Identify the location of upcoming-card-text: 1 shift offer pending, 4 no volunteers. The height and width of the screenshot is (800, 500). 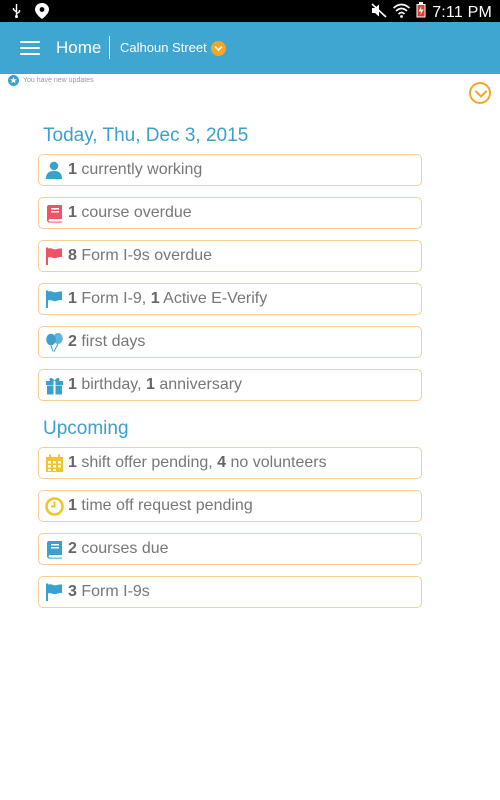
(197, 462).